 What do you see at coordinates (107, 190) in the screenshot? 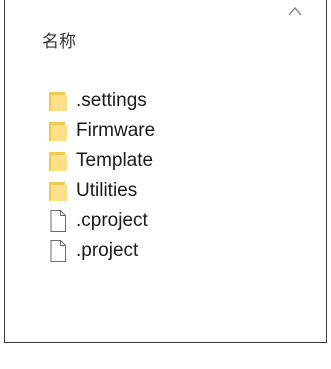
I see `item-name: Utilities` at bounding box center [107, 190].